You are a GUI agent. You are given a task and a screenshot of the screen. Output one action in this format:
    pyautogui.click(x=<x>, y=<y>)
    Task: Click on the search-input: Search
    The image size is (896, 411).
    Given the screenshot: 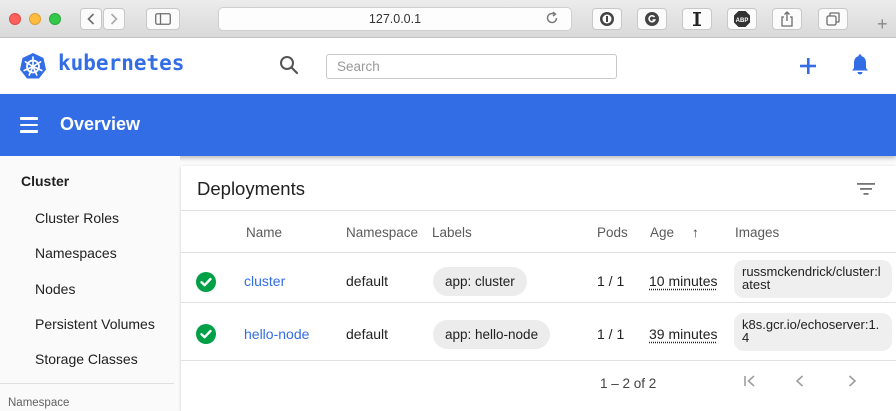 What is the action you would take?
    pyautogui.click(x=471, y=66)
    